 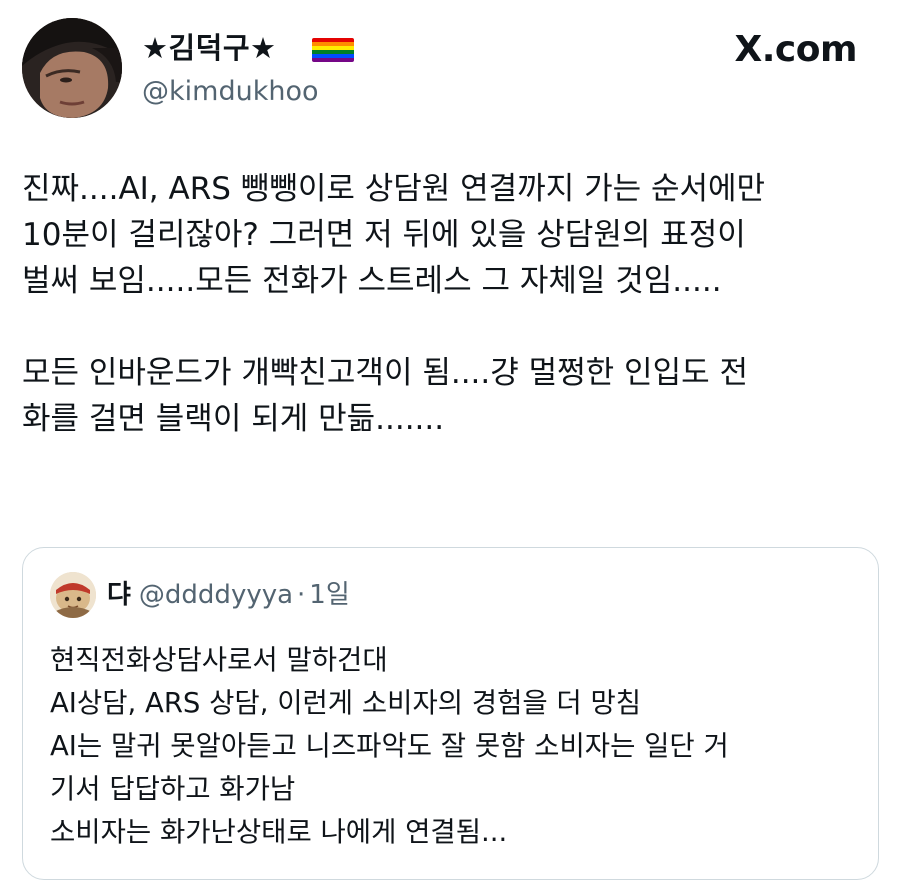 I want to click on quoted-display-name: 댜, so click(x=119, y=595).